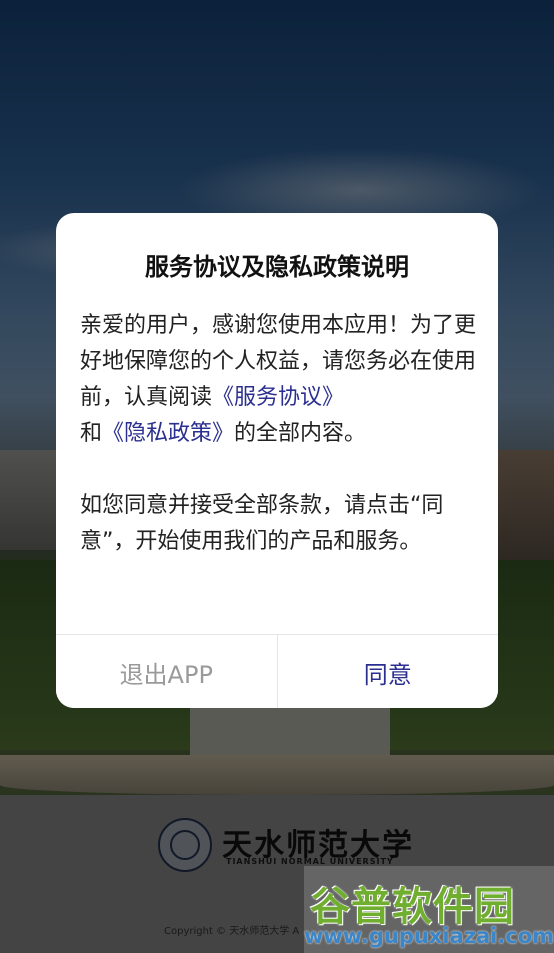 The image size is (554, 953). Describe the element at coordinates (300, 433) in the screenshot. I see `paragraph-1-end: 的全部内容。` at that location.